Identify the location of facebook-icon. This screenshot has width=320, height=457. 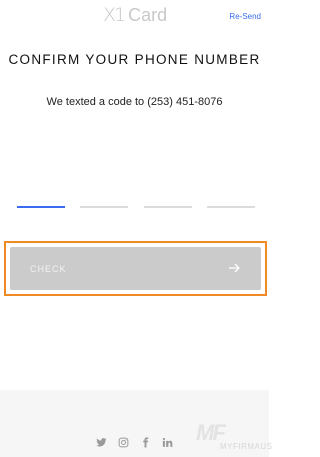
(145, 442).